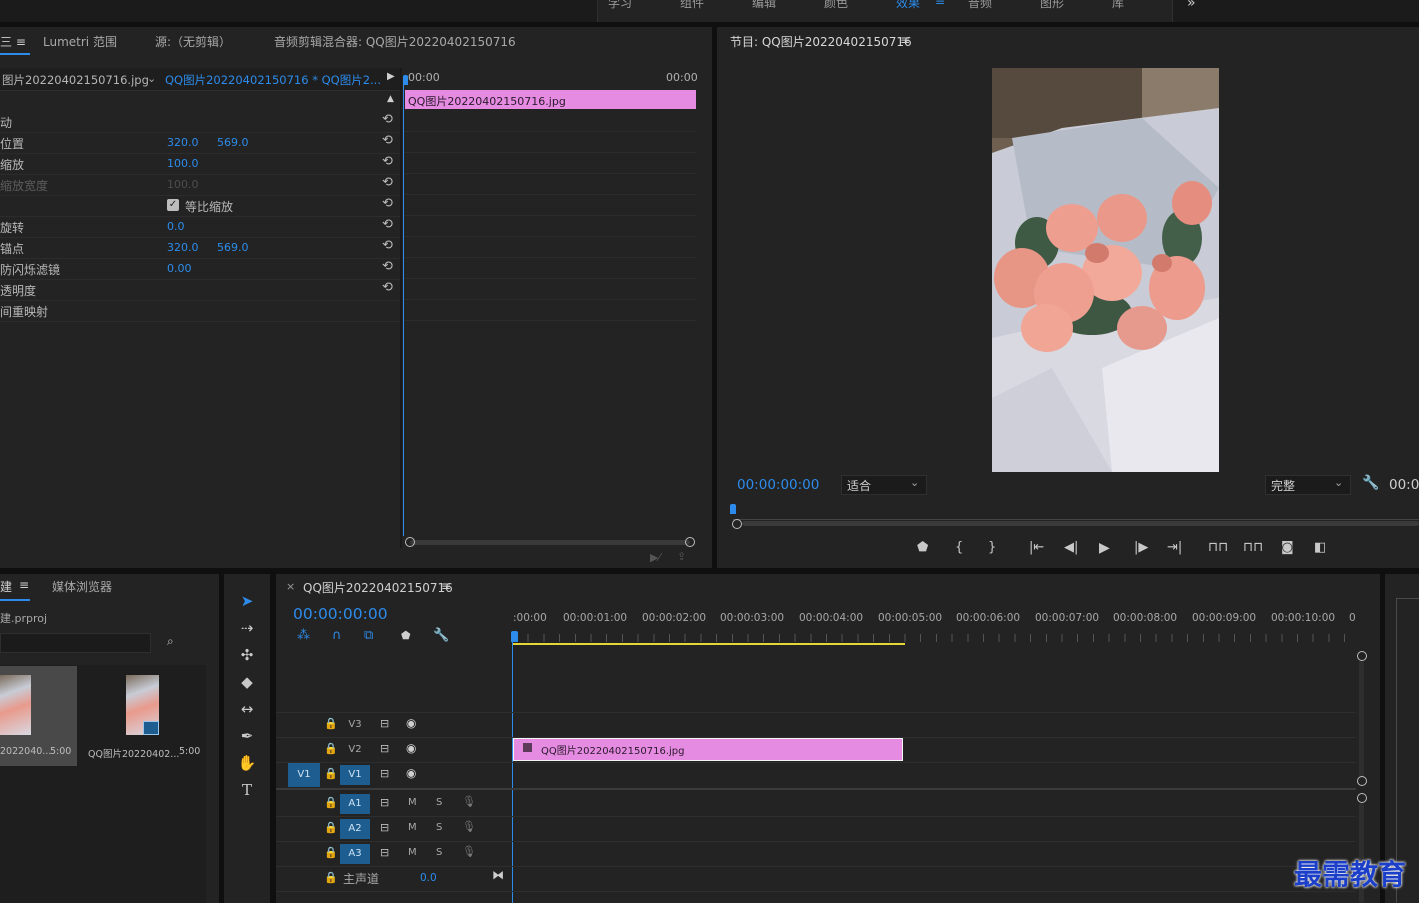  What do you see at coordinates (355, 829) in the screenshot?
I see `track-name: A2` at bounding box center [355, 829].